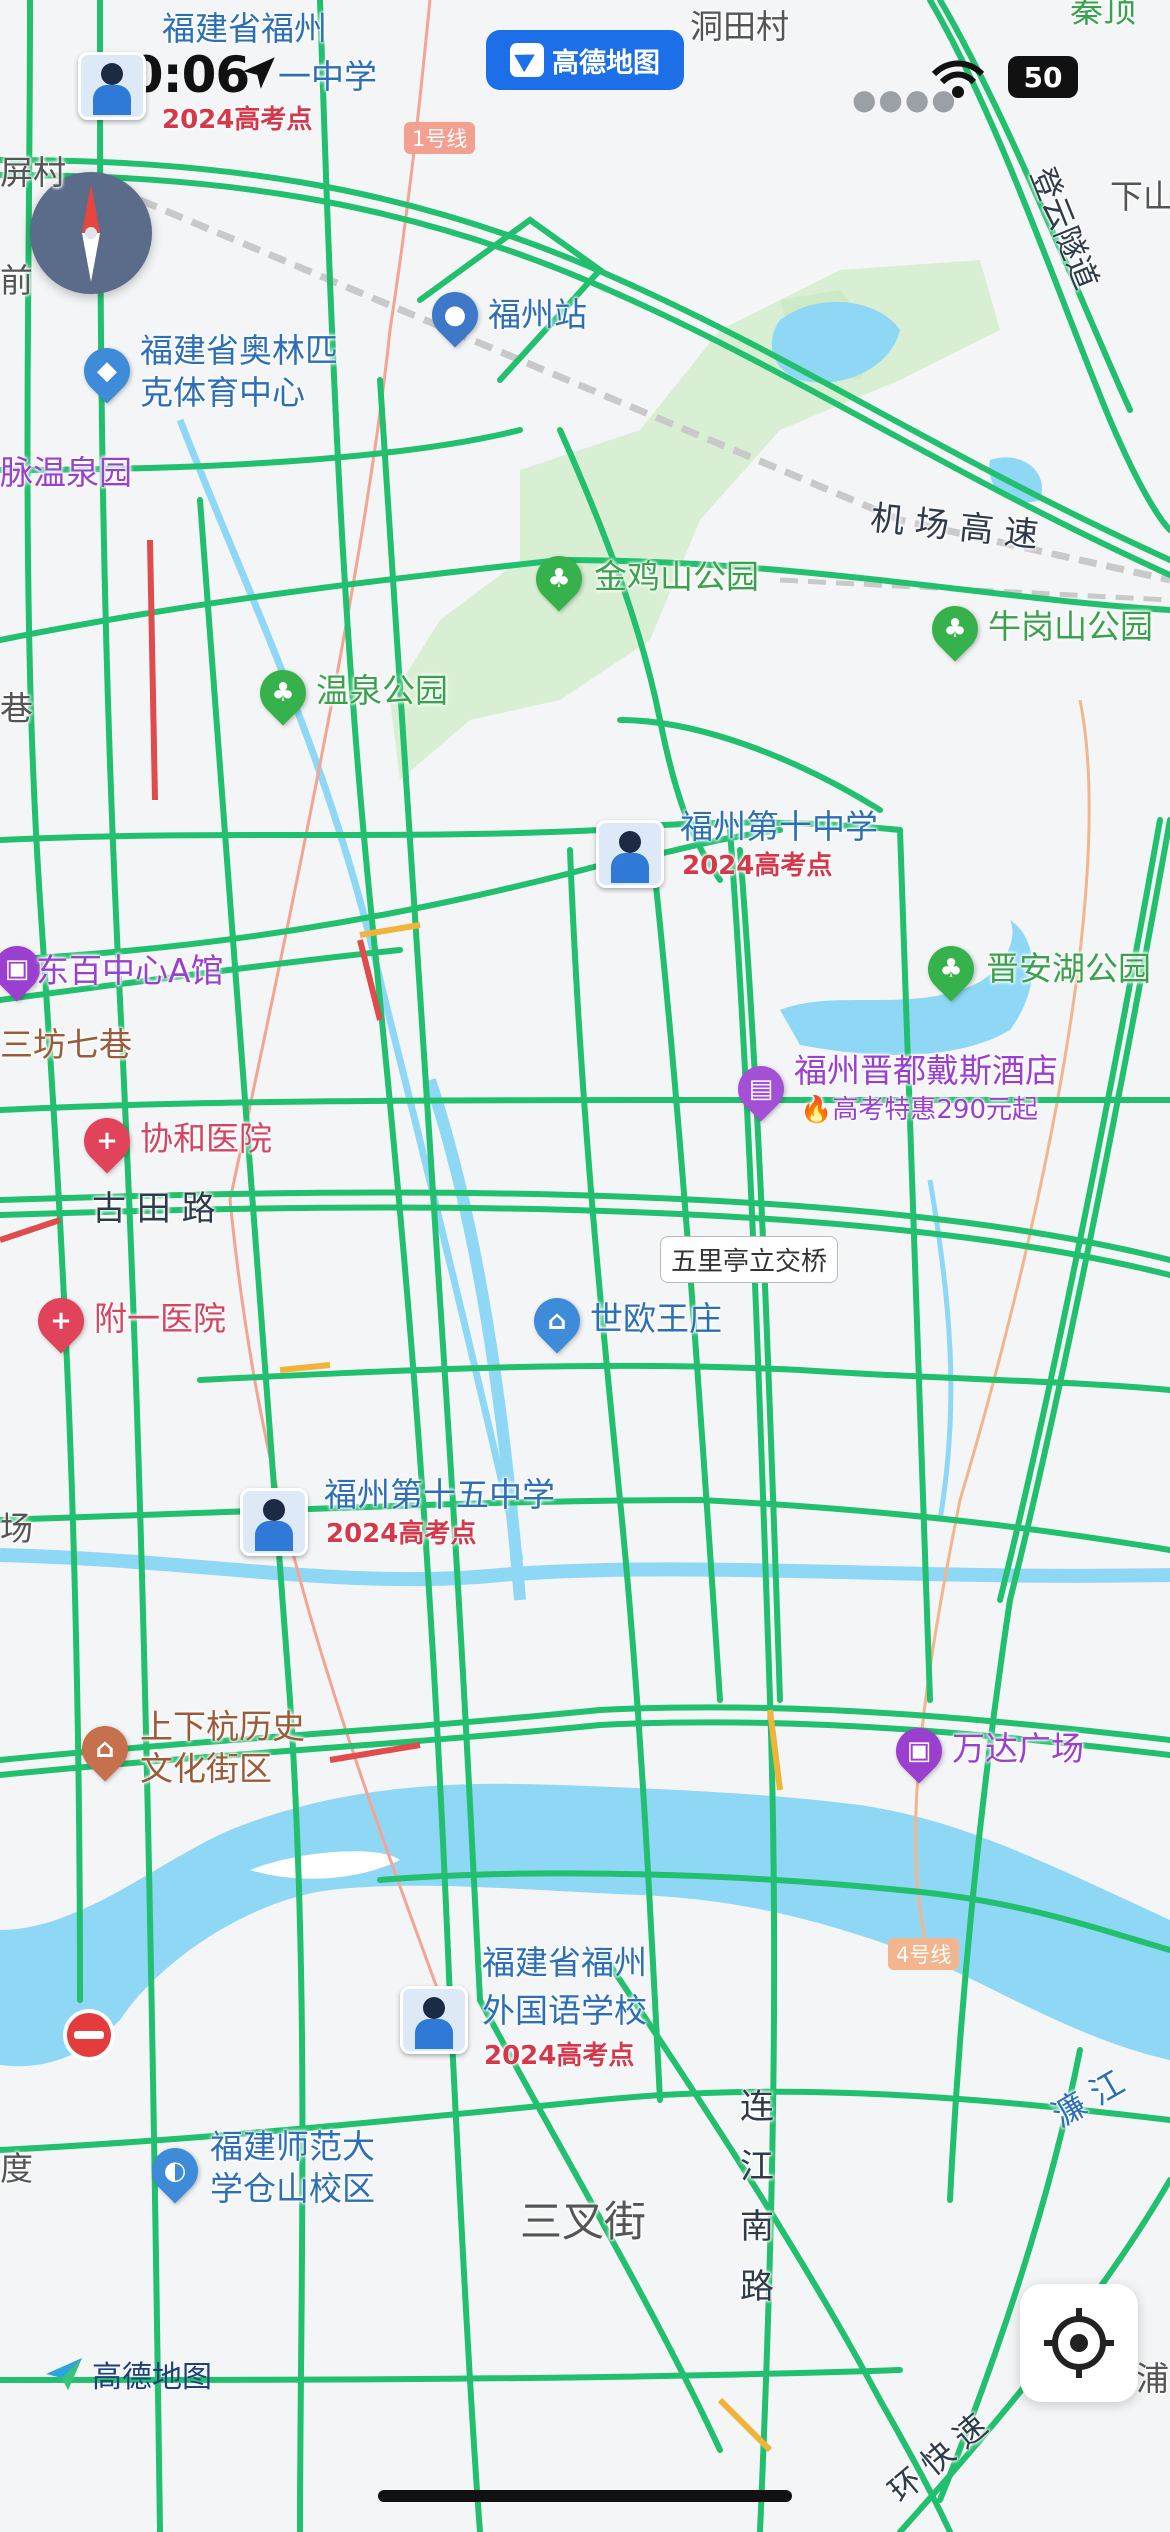 The width and height of the screenshot is (1170, 2532). I want to click on poi-shangxiahang-line2: 文化街区, so click(206, 1769).